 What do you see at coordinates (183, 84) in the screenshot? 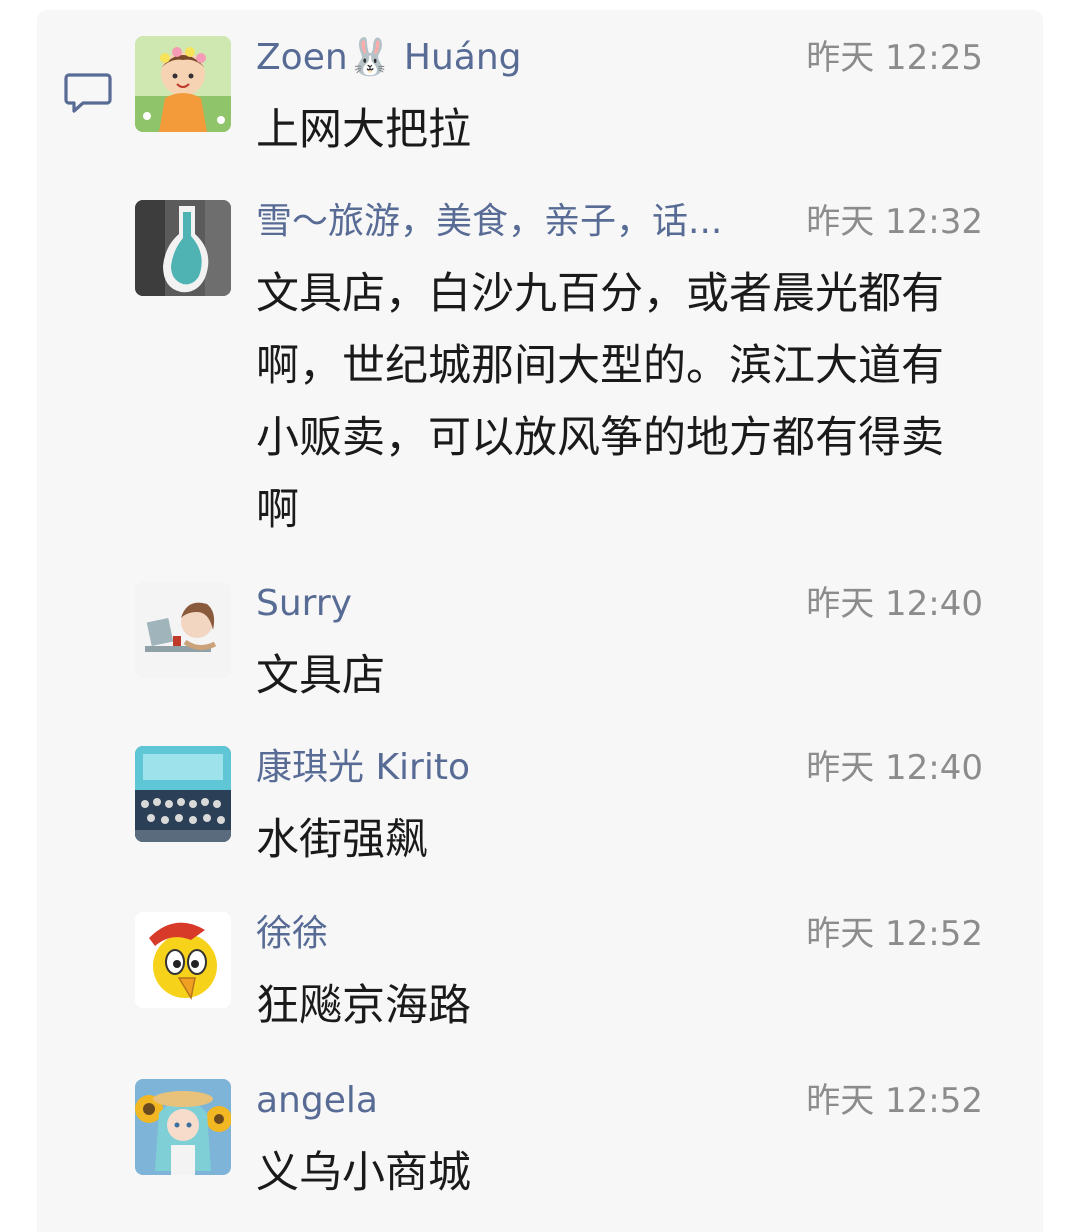
I see `girl-flower-crown-avatar` at bounding box center [183, 84].